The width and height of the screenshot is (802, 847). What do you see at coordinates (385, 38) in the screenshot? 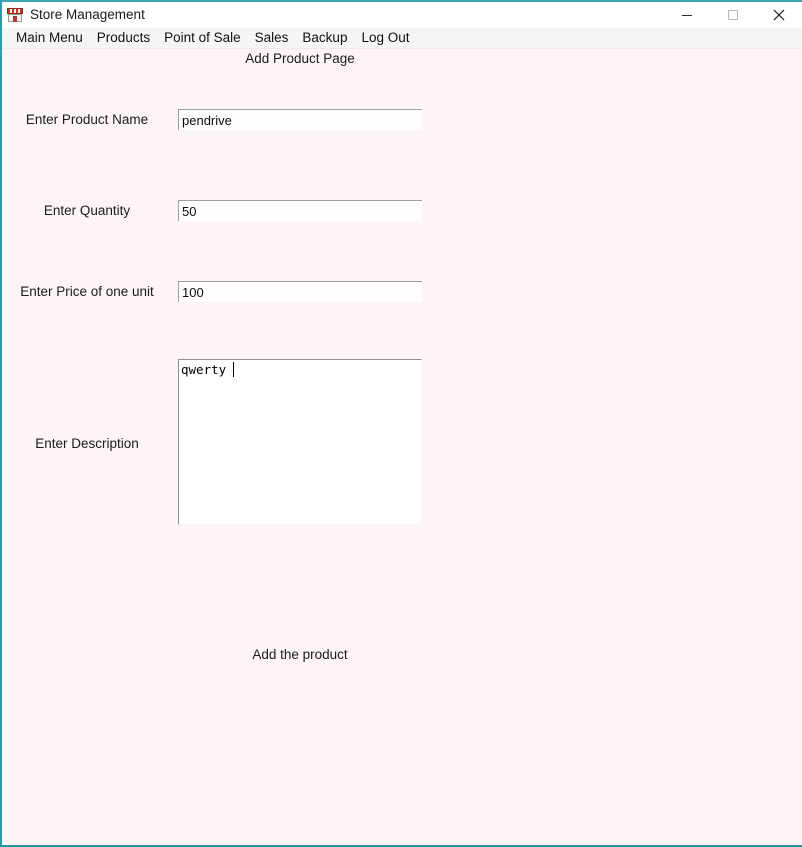
I see `menu-item-log-out: Log Out` at bounding box center [385, 38].